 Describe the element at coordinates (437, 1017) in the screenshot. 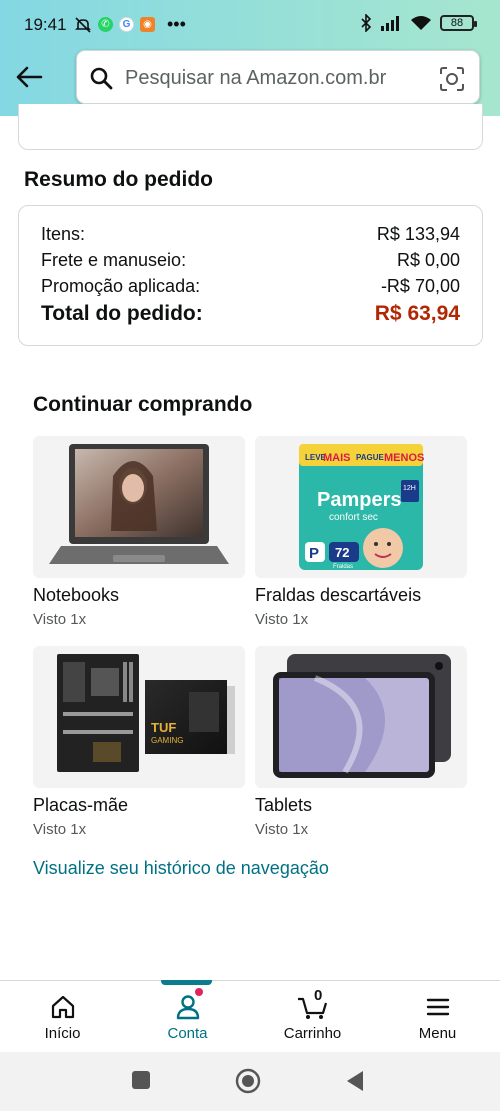

I see `nav-menu: Menu` at that location.